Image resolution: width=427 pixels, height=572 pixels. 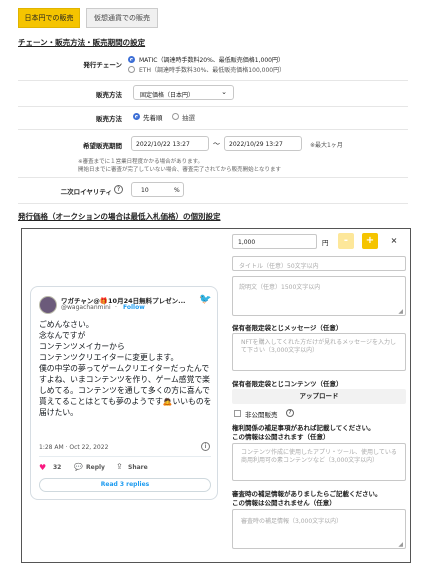 What do you see at coordinates (86, 192) in the screenshot?
I see `royalty-label: 二次ロイヤリティ` at bounding box center [86, 192].